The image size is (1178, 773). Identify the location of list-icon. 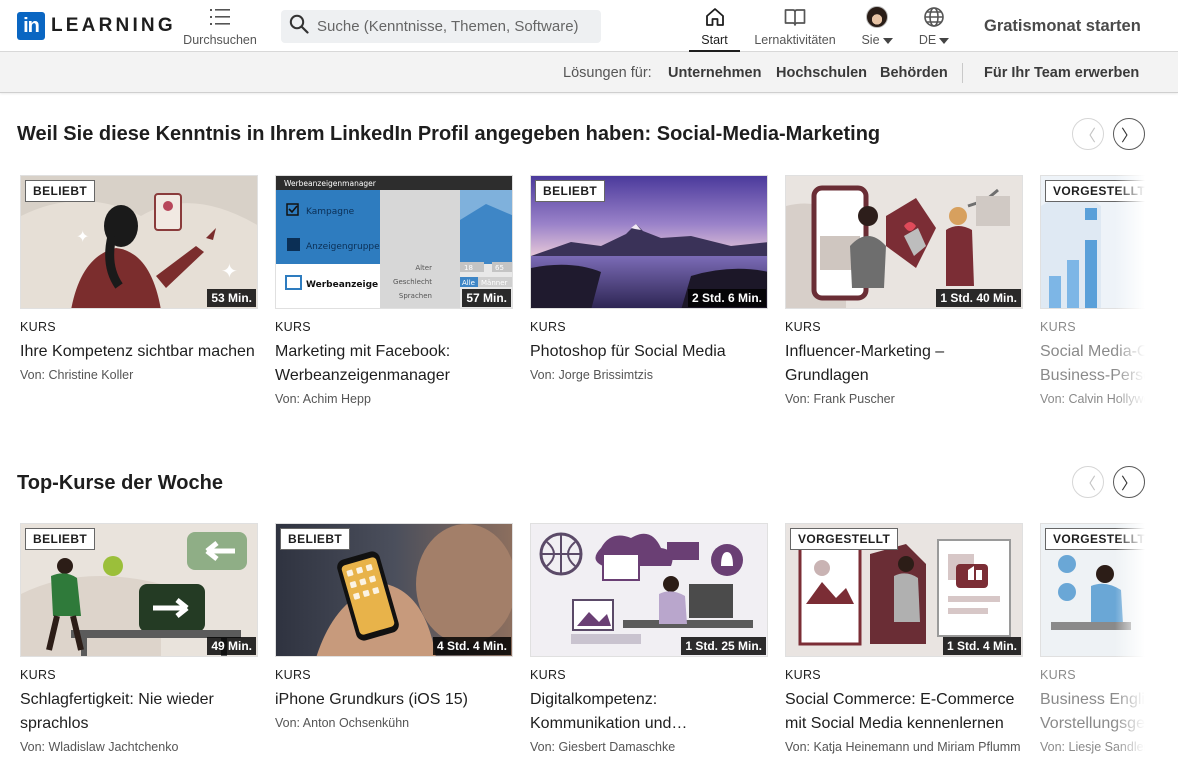
(220, 17).